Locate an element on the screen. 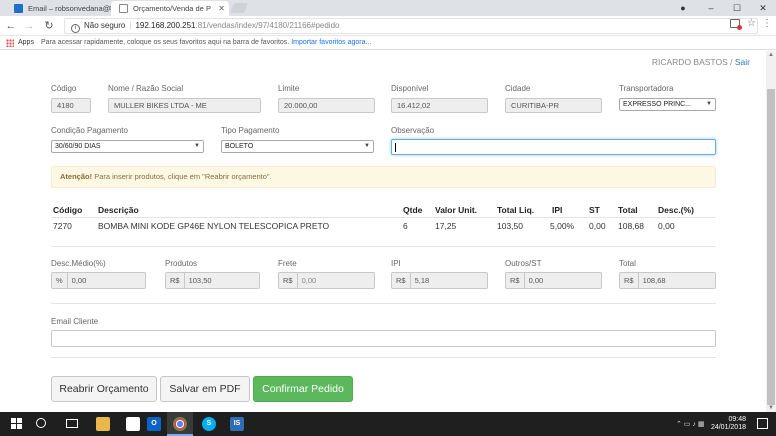 The height and width of the screenshot is (436, 776). user-line: RICARDO BASTOS / Sair is located at coordinates (700, 62).